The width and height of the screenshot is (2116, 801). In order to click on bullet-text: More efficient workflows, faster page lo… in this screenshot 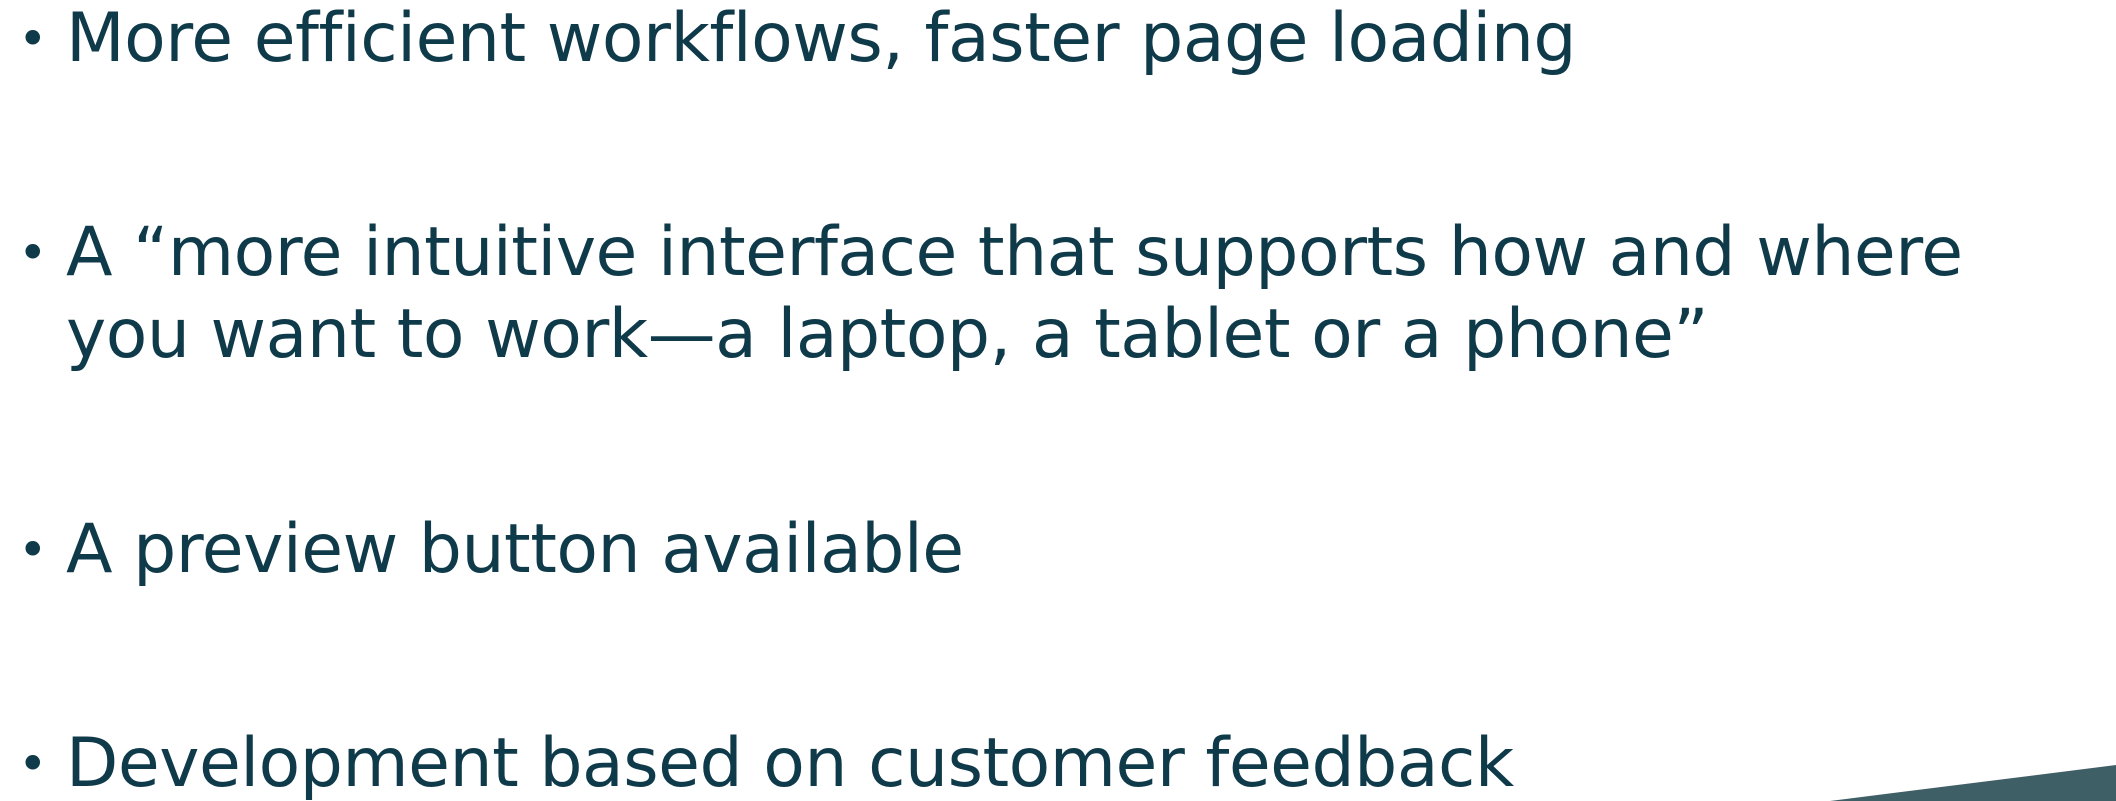, I will do `click(821, 39)`.